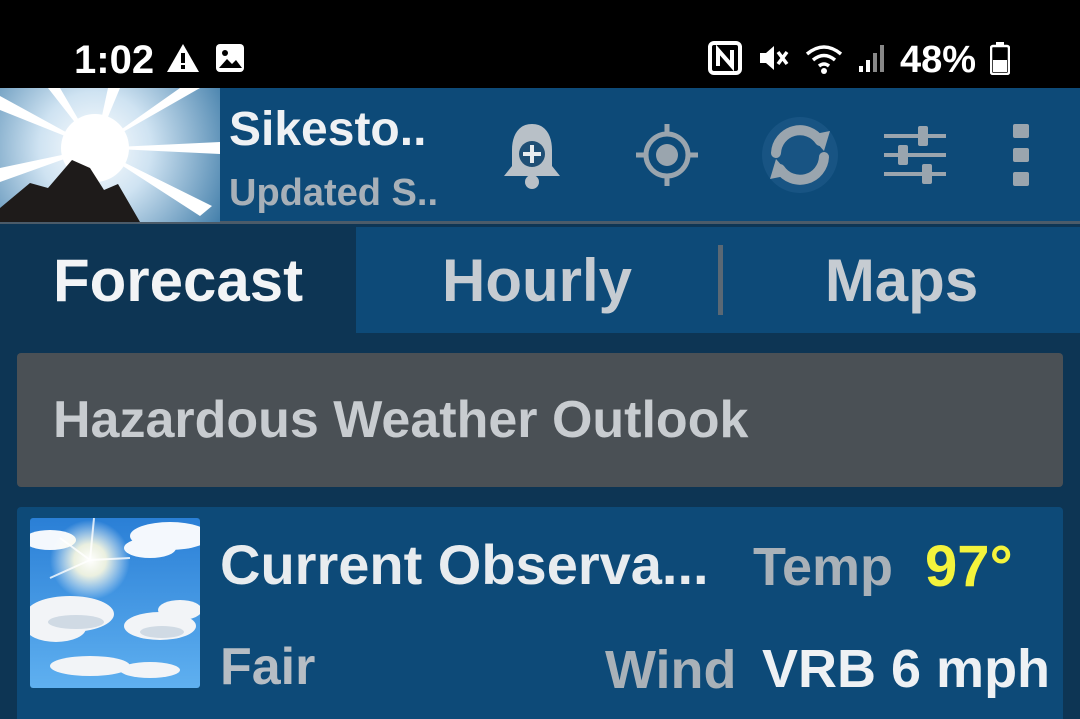 Image resolution: width=1080 pixels, height=719 pixels. I want to click on add-alert-button, so click(532, 157).